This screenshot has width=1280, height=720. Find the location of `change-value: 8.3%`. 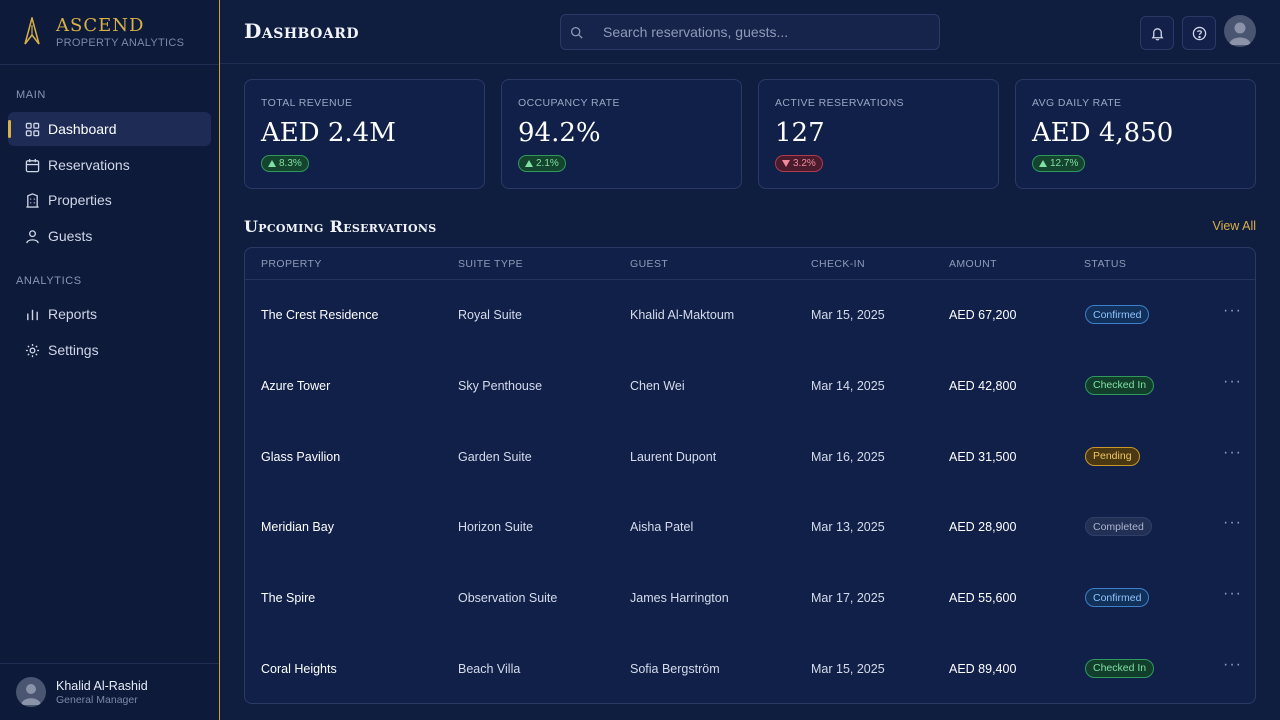

change-value: 8.3% is located at coordinates (290, 163).